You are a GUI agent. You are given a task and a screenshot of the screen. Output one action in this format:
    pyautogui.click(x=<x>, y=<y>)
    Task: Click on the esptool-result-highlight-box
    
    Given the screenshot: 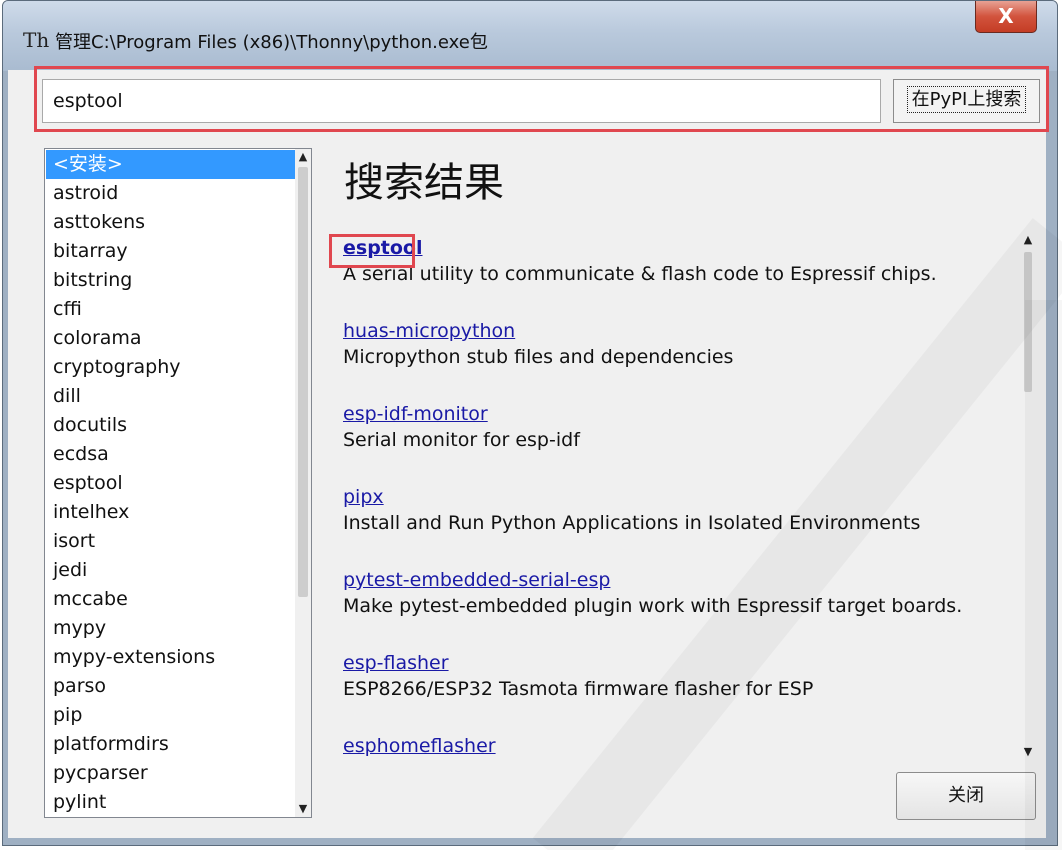 What is the action you would take?
    pyautogui.click(x=372, y=251)
    